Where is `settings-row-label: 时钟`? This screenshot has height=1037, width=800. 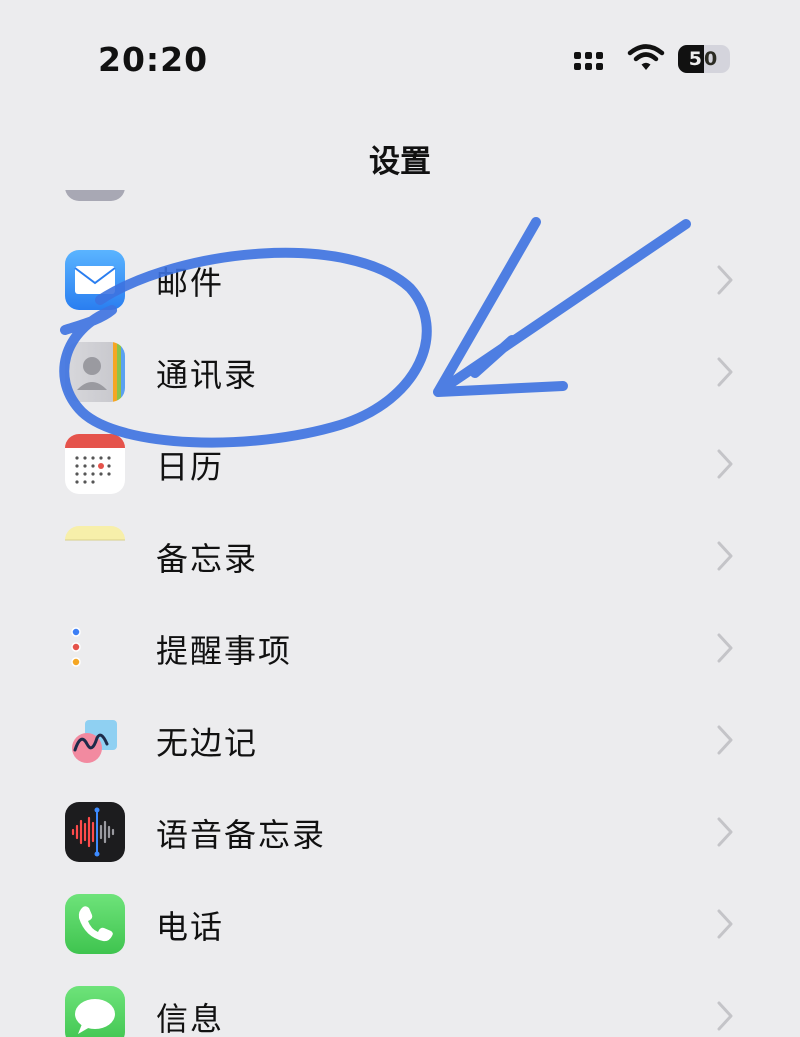 settings-row-label: 时钟 is located at coordinates (190, 192).